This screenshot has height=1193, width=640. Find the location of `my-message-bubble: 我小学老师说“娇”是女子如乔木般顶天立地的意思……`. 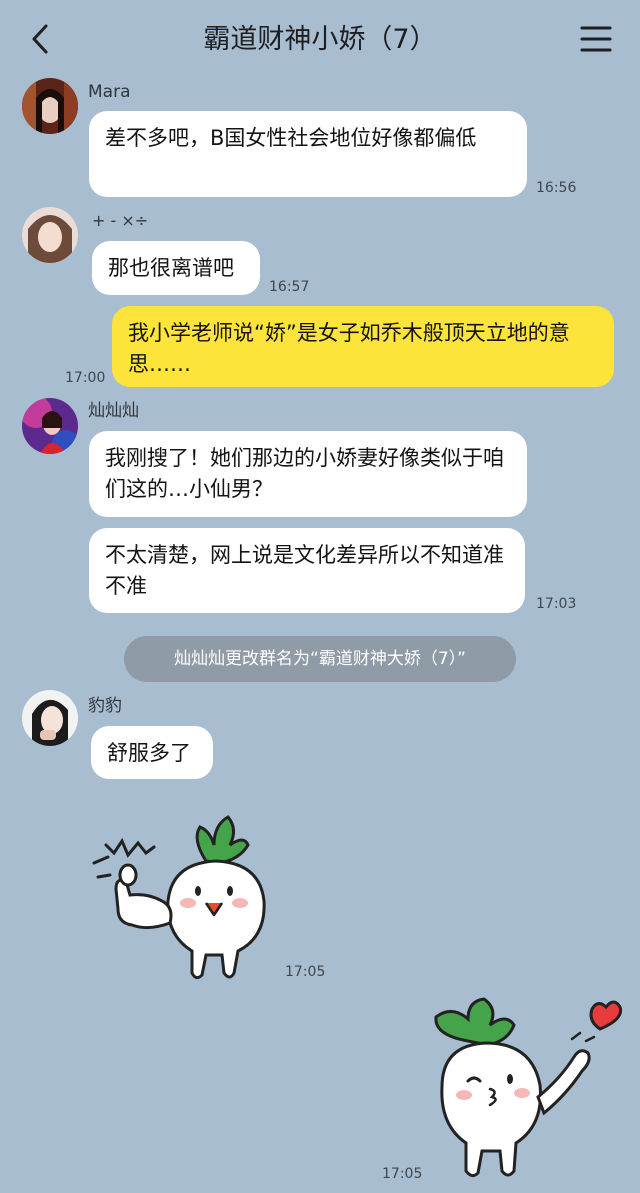

my-message-bubble: 我小学老师说“娇”是女子如乔木般顶天立地的意思…… is located at coordinates (363, 346).